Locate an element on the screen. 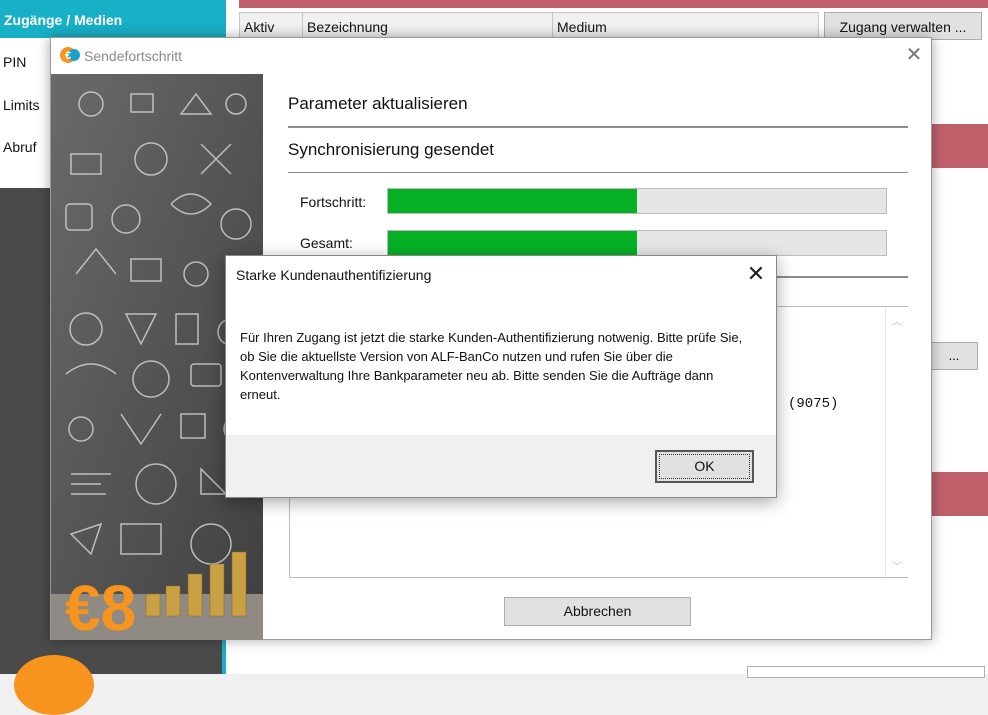  progress-label: Fortschritt: is located at coordinates (333, 202).